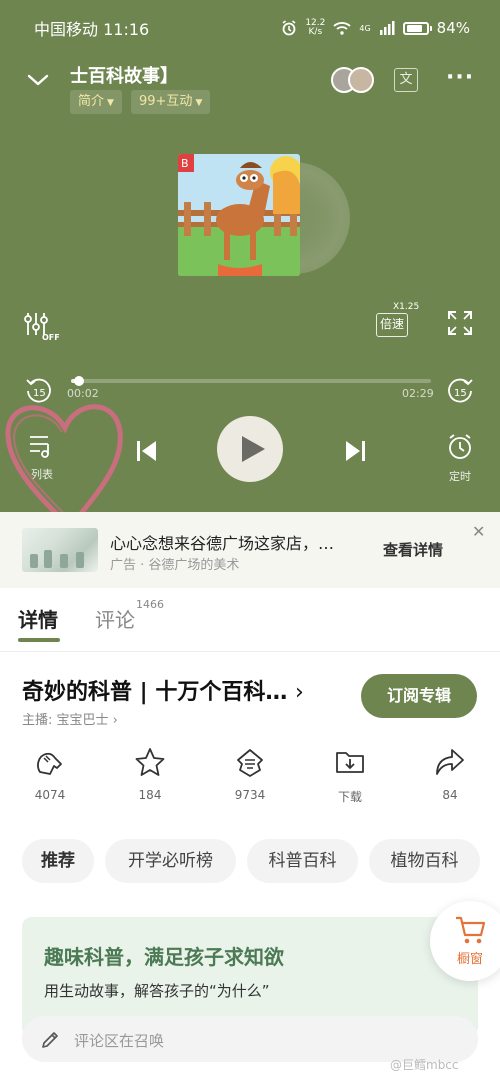 Image resolution: width=500 pixels, height=1083 pixels. What do you see at coordinates (453, 28) in the screenshot?
I see `battery-percent: 84%` at bounding box center [453, 28].